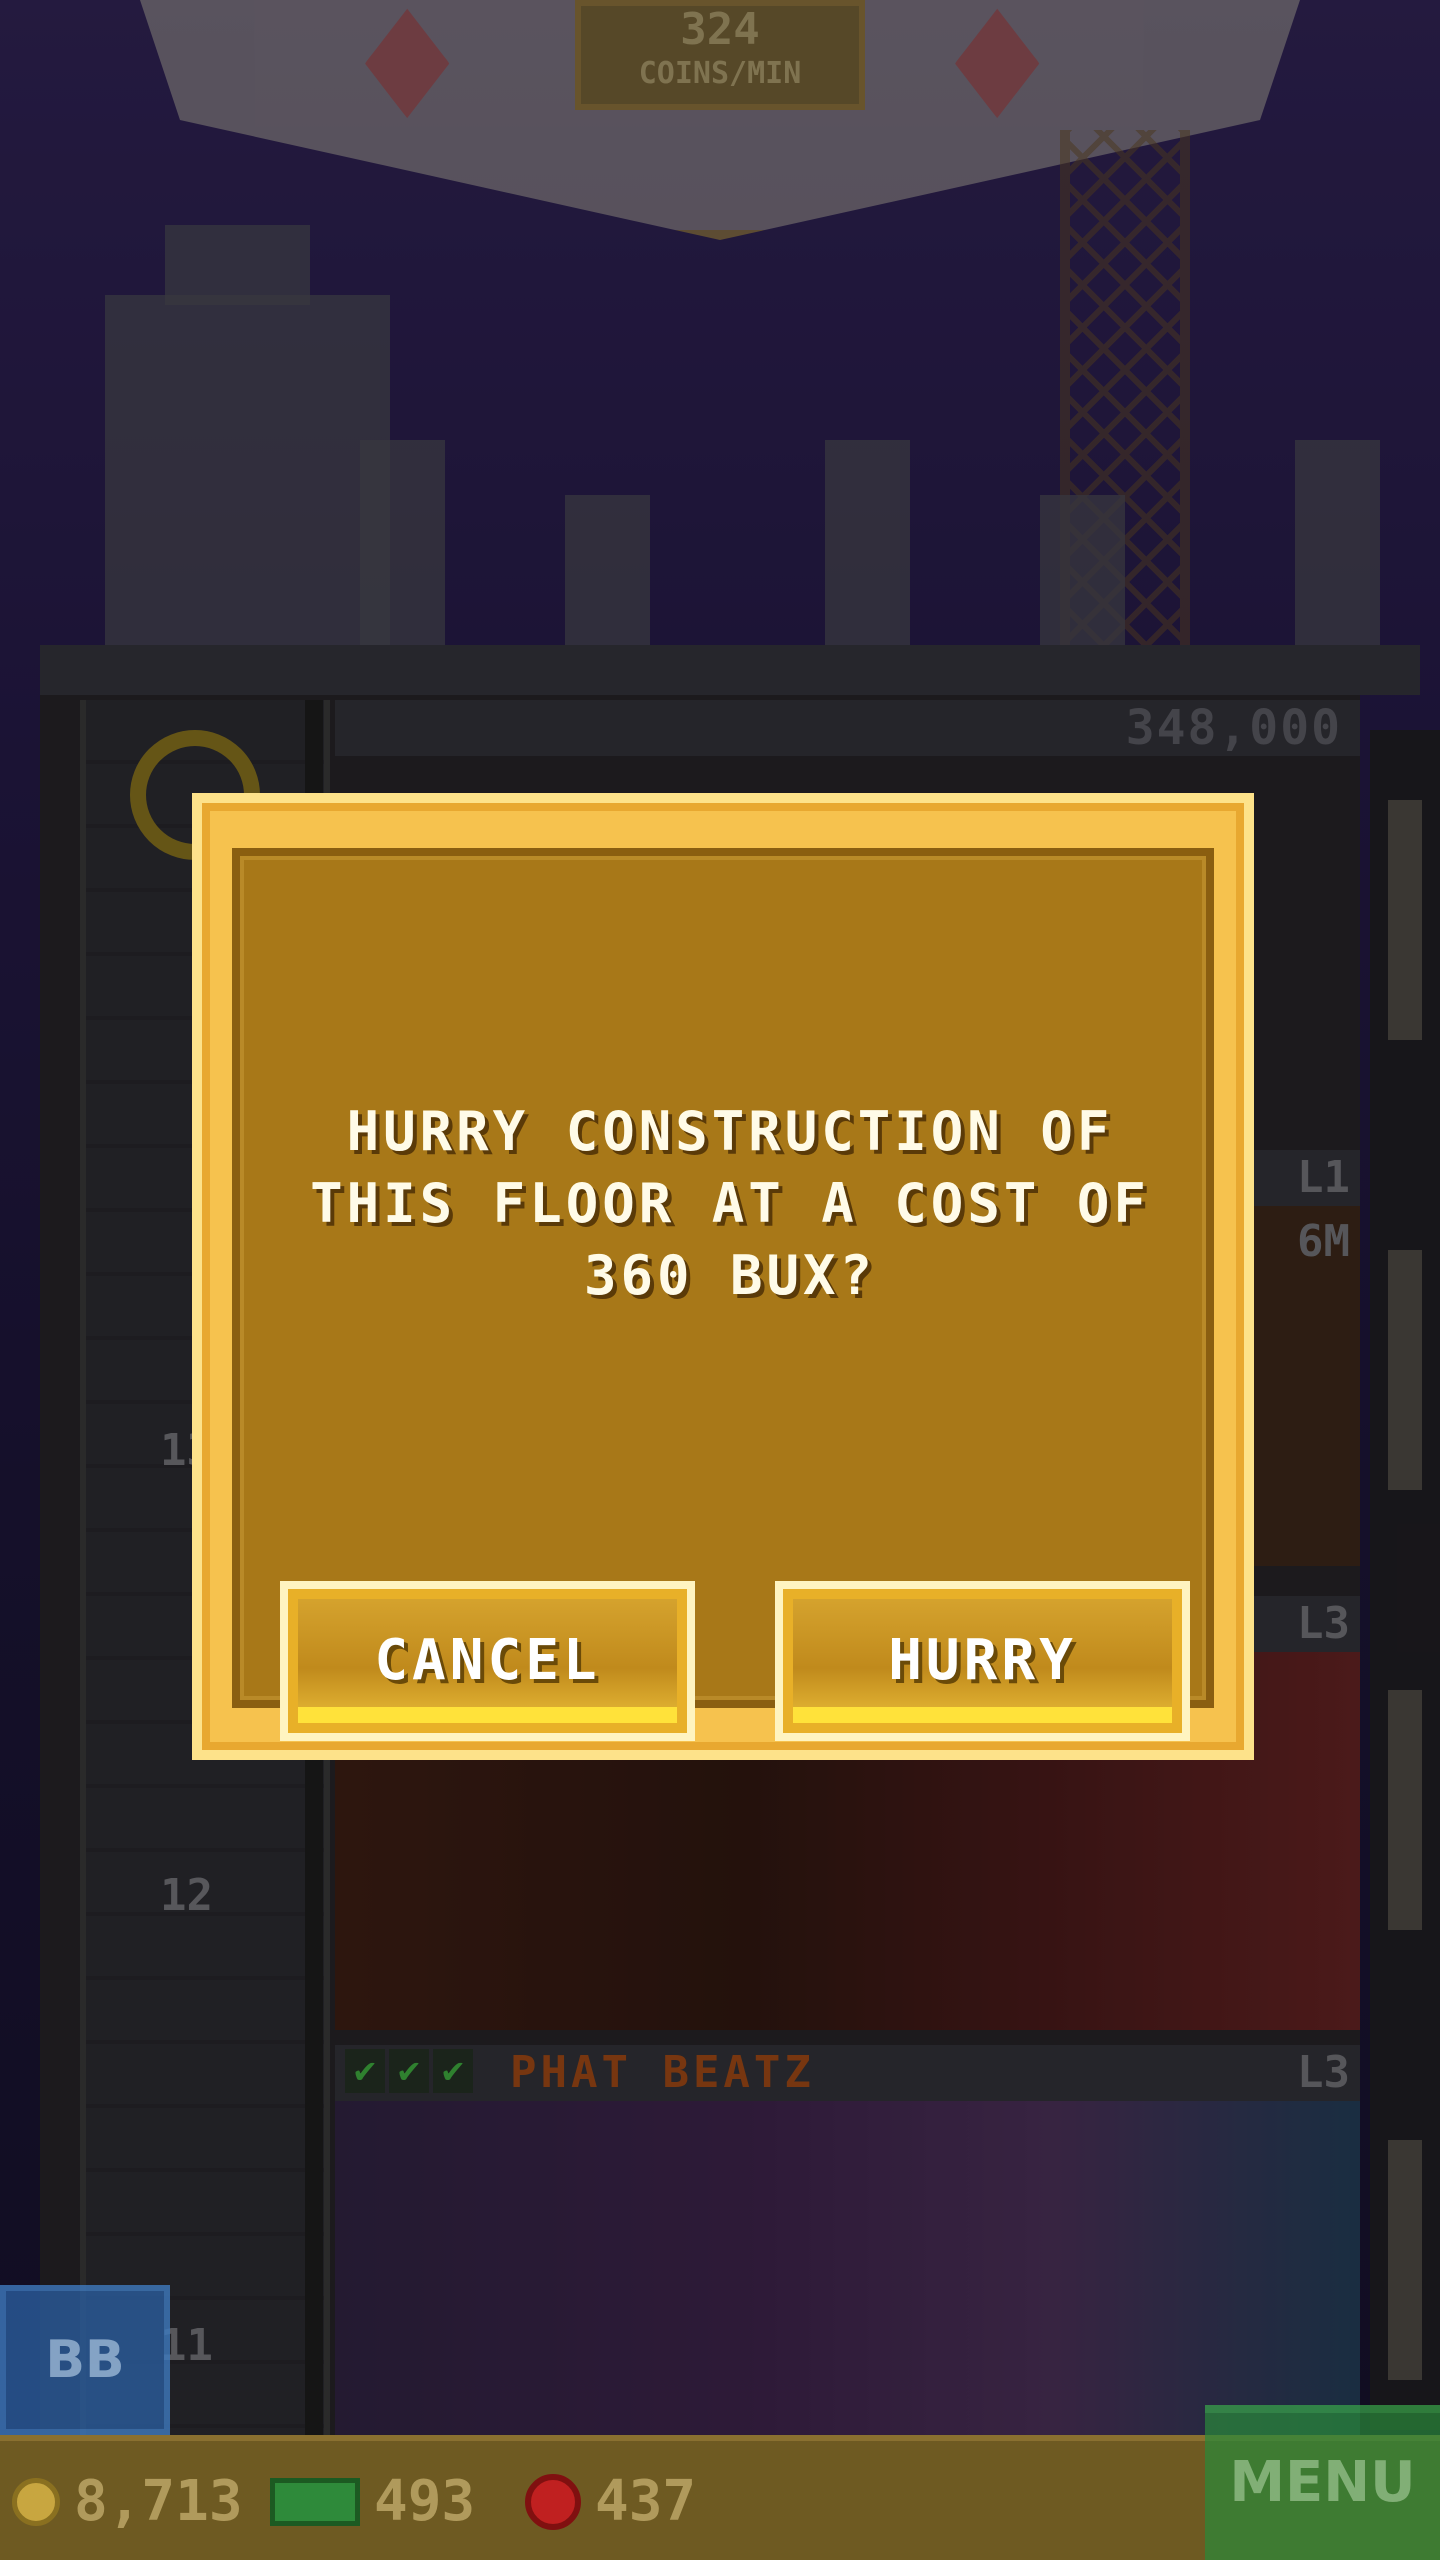 This screenshot has height=2560, width=1440. What do you see at coordinates (372, 2501) in the screenshot?
I see `bux-counter: 493` at bounding box center [372, 2501].